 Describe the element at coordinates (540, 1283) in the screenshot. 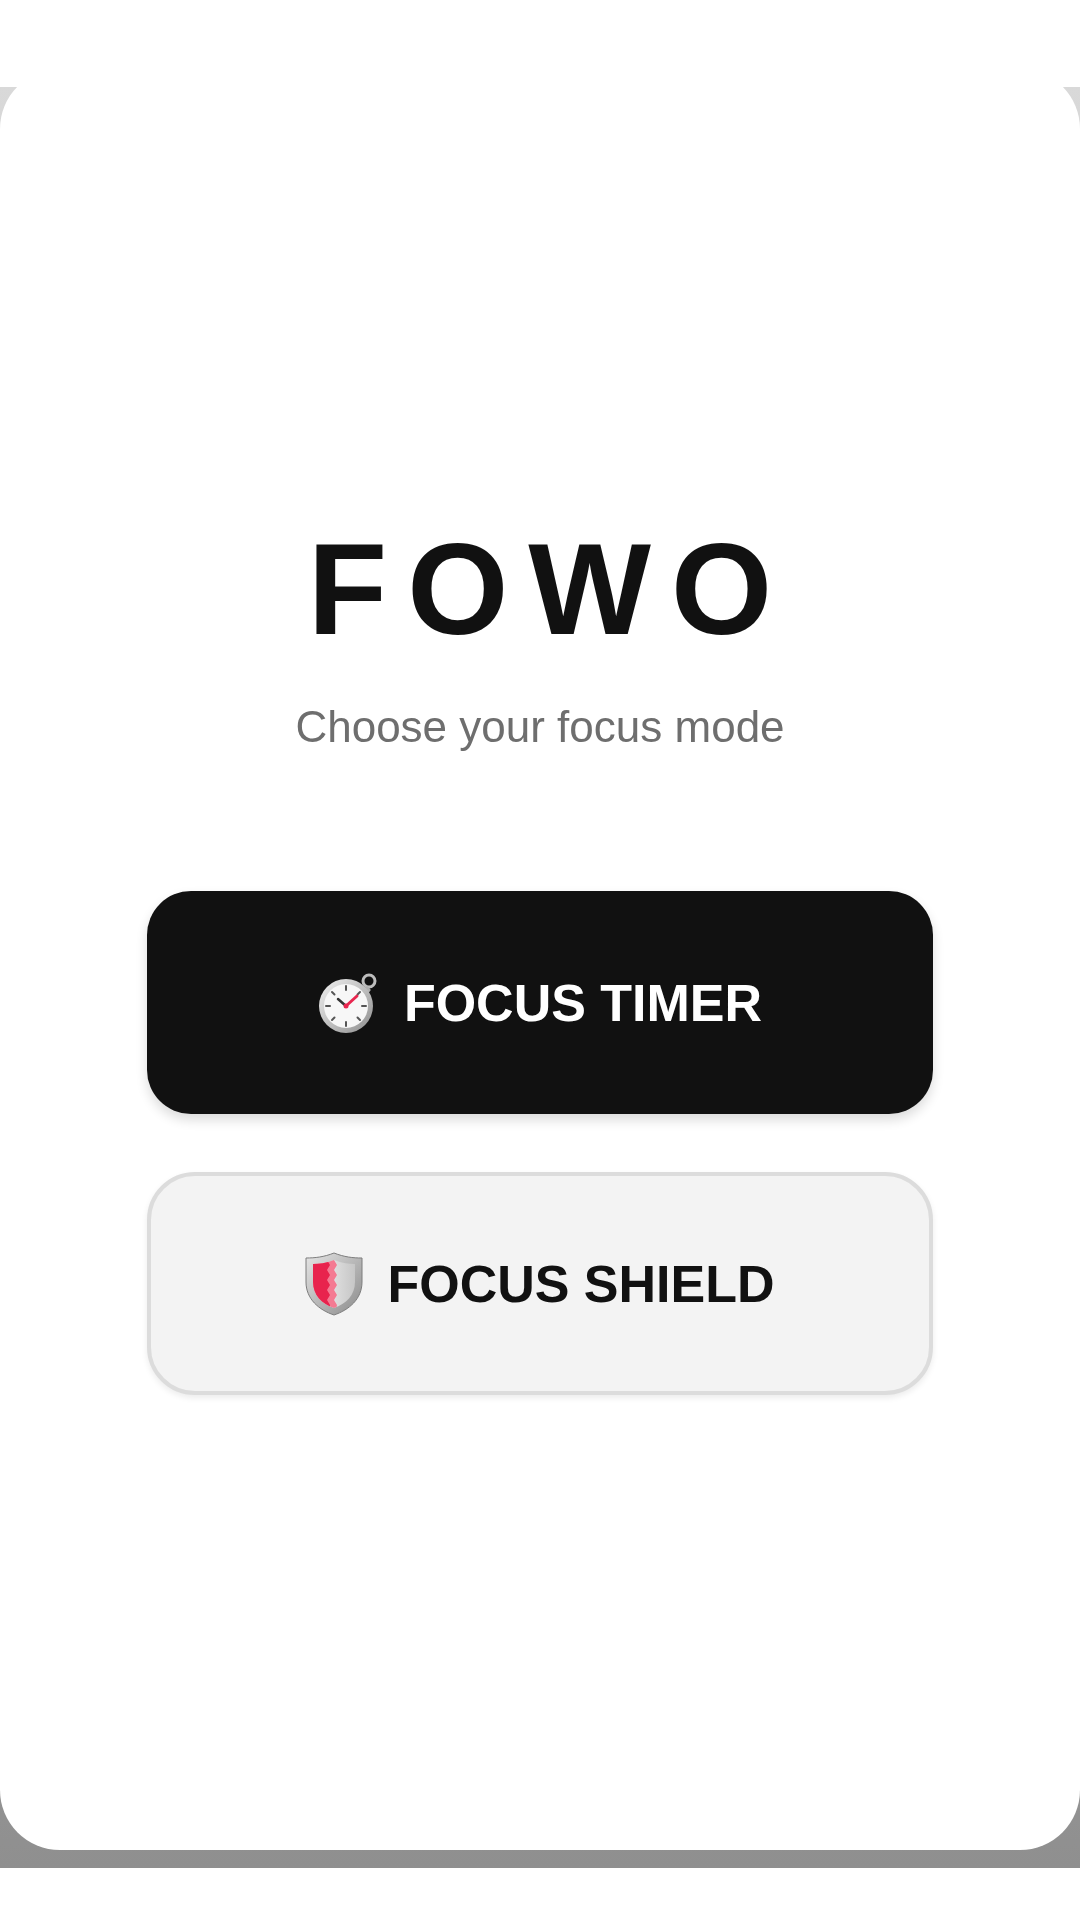

I see `mode-button: FOCUS SHIELD` at that location.